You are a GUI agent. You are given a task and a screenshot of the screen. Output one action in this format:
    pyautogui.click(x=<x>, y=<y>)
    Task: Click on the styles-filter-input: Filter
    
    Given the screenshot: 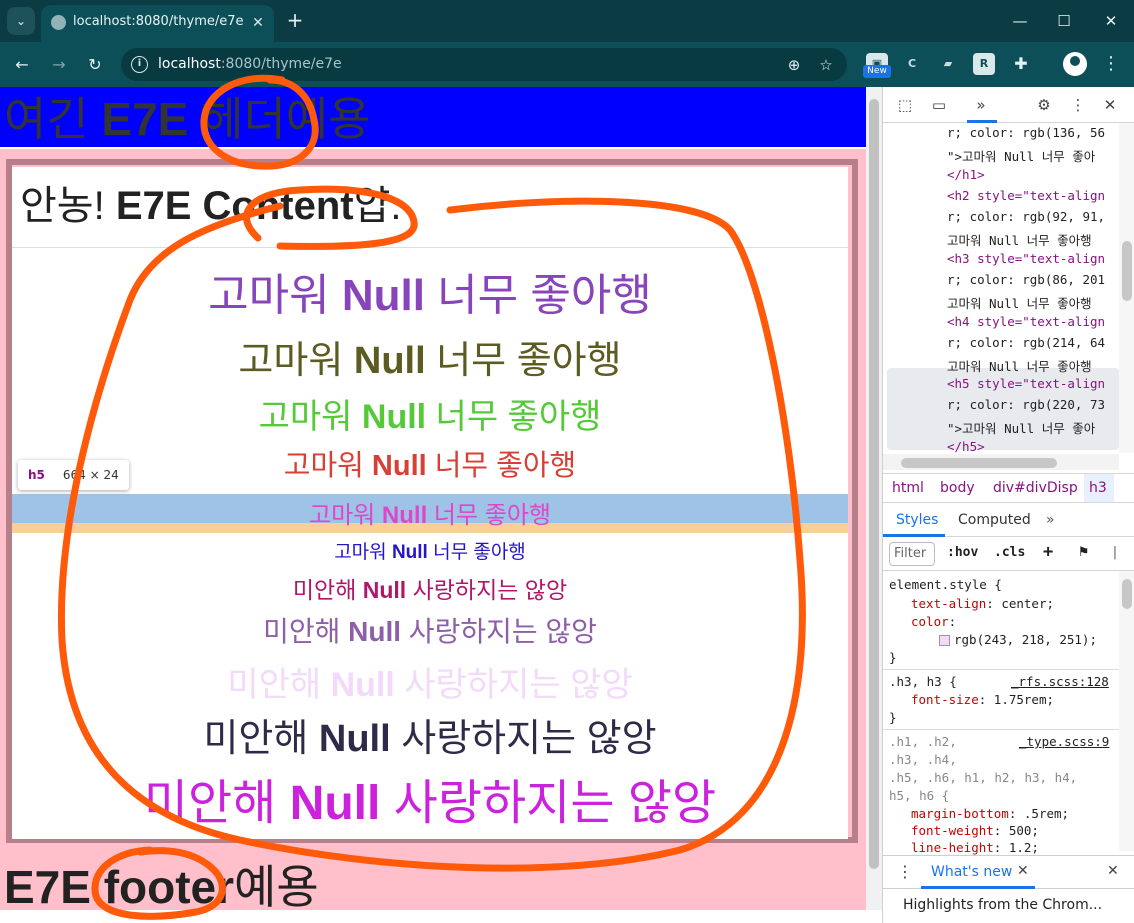 What is the action you would take?
    pyautogui.click(x=912, y=554)
    